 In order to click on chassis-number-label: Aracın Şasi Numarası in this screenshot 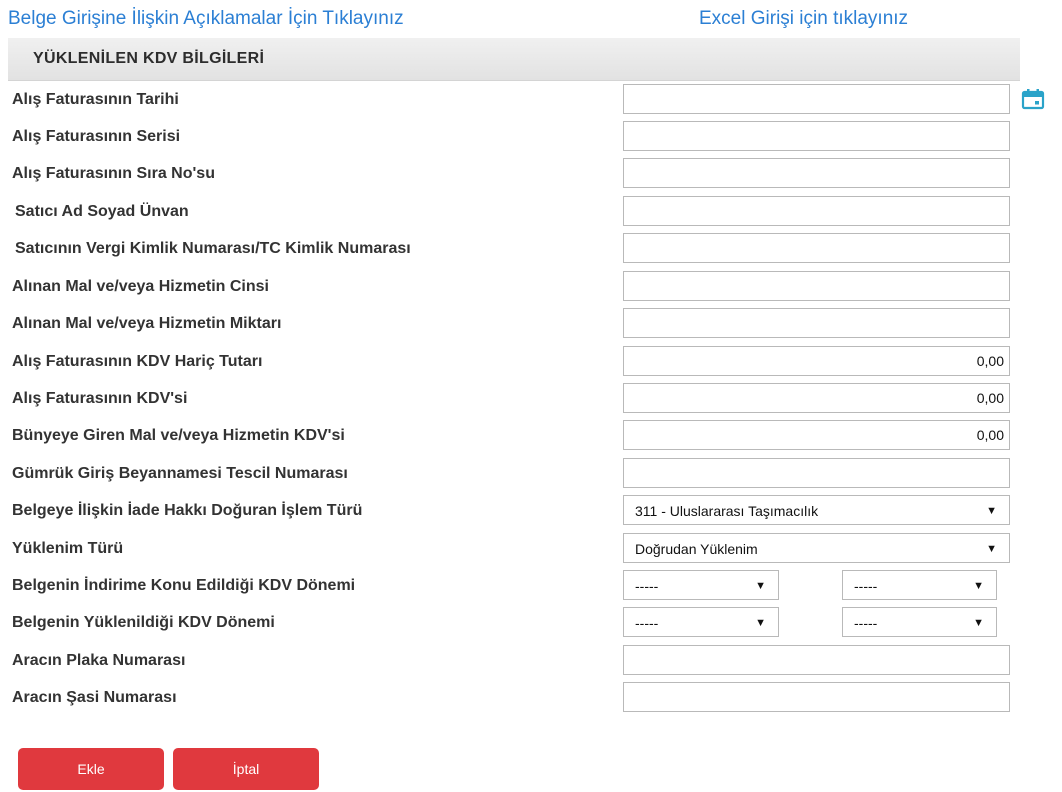, I will do `click(94, 697)`.